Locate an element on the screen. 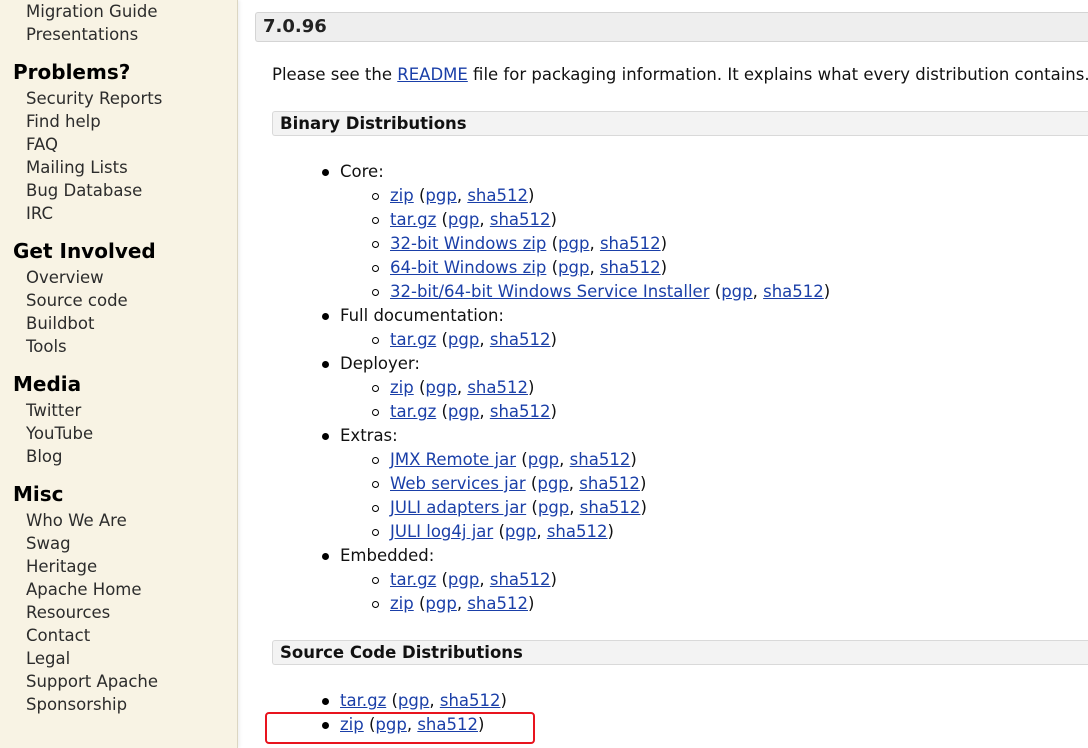 The width and height of the screenshot is (1088, 748). readme-link: README is located at coordinates (432, 74).